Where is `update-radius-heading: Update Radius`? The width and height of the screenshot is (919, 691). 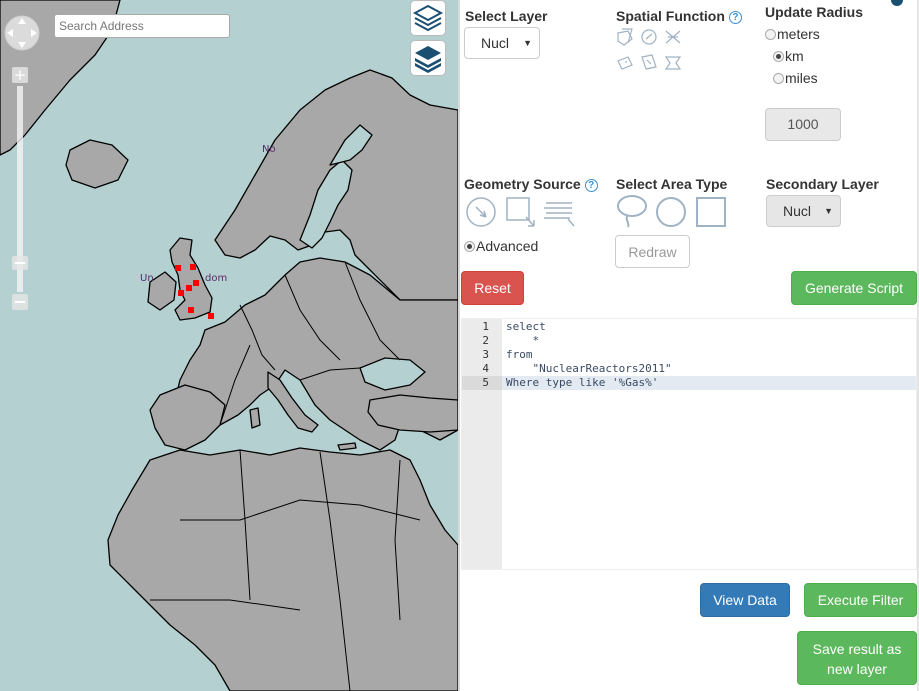 update-radius-heading: Update Radius is located at coordinates (814, 12).